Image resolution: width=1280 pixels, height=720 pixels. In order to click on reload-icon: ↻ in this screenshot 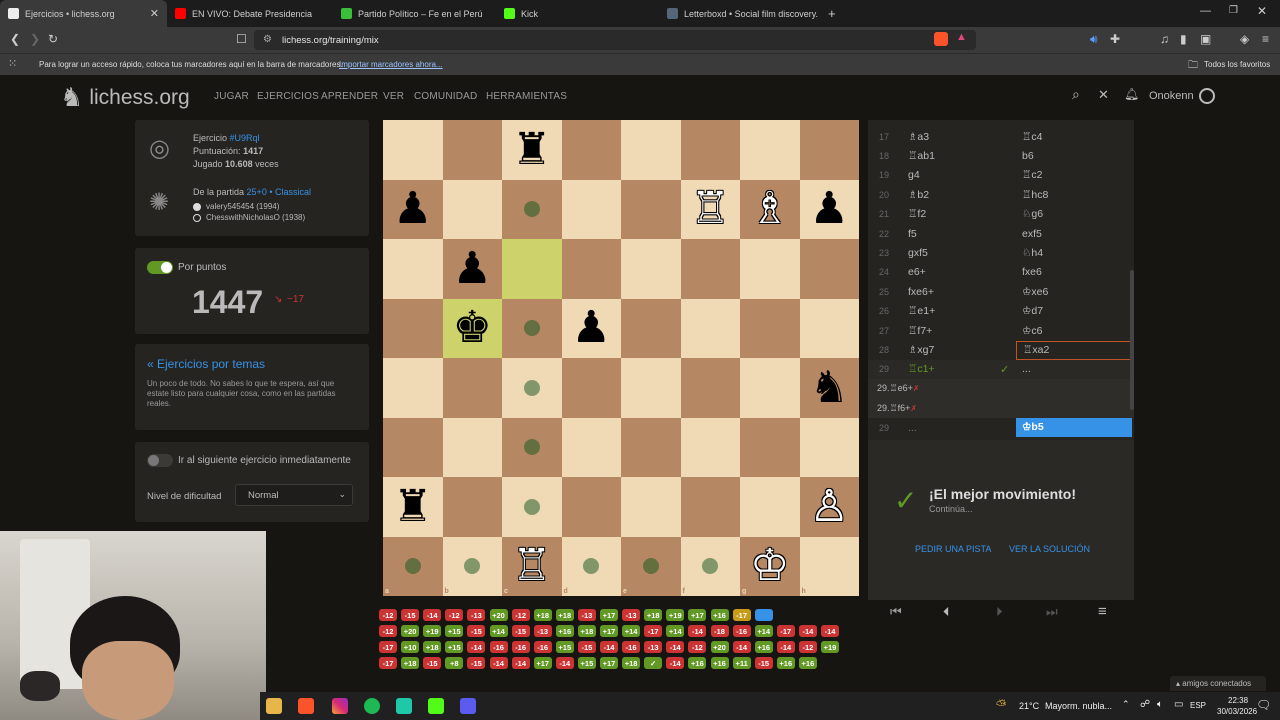, I will do `click(53, 39)`.